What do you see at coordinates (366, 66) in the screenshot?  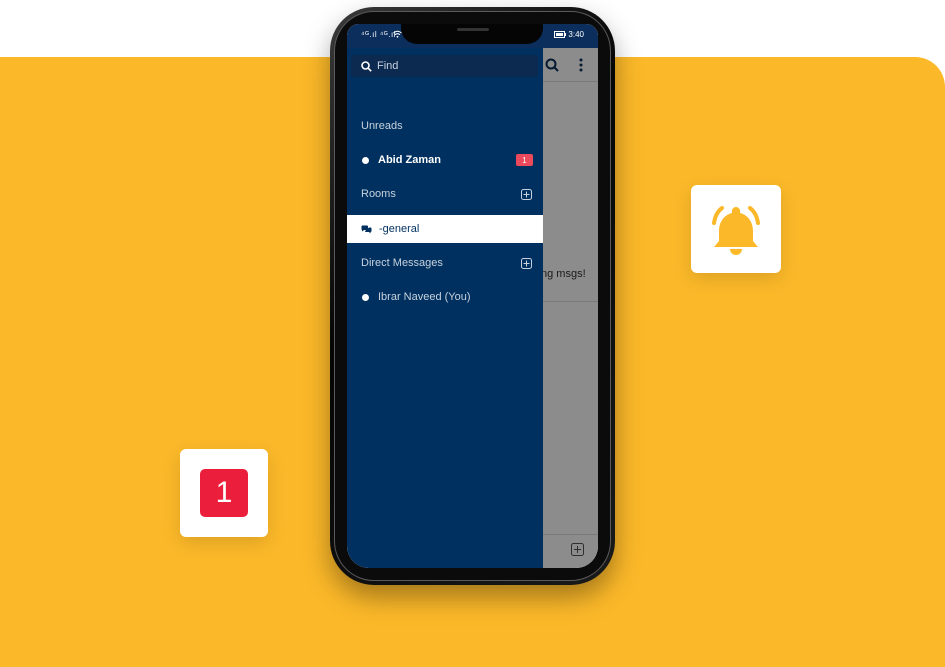 I see `search-icon` at bounding box center [366, 66].